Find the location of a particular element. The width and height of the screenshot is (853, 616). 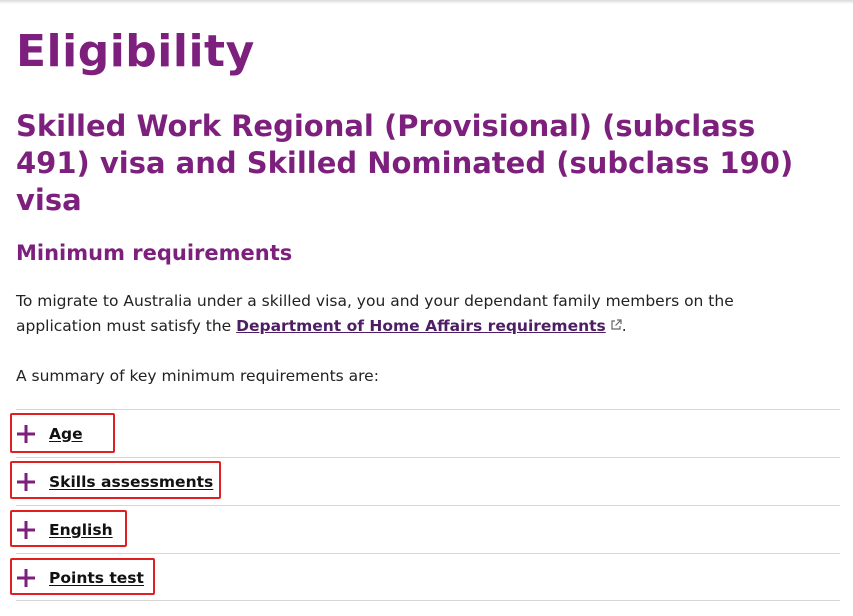

page-title: Eligibility is located at coordinates (135, 51).